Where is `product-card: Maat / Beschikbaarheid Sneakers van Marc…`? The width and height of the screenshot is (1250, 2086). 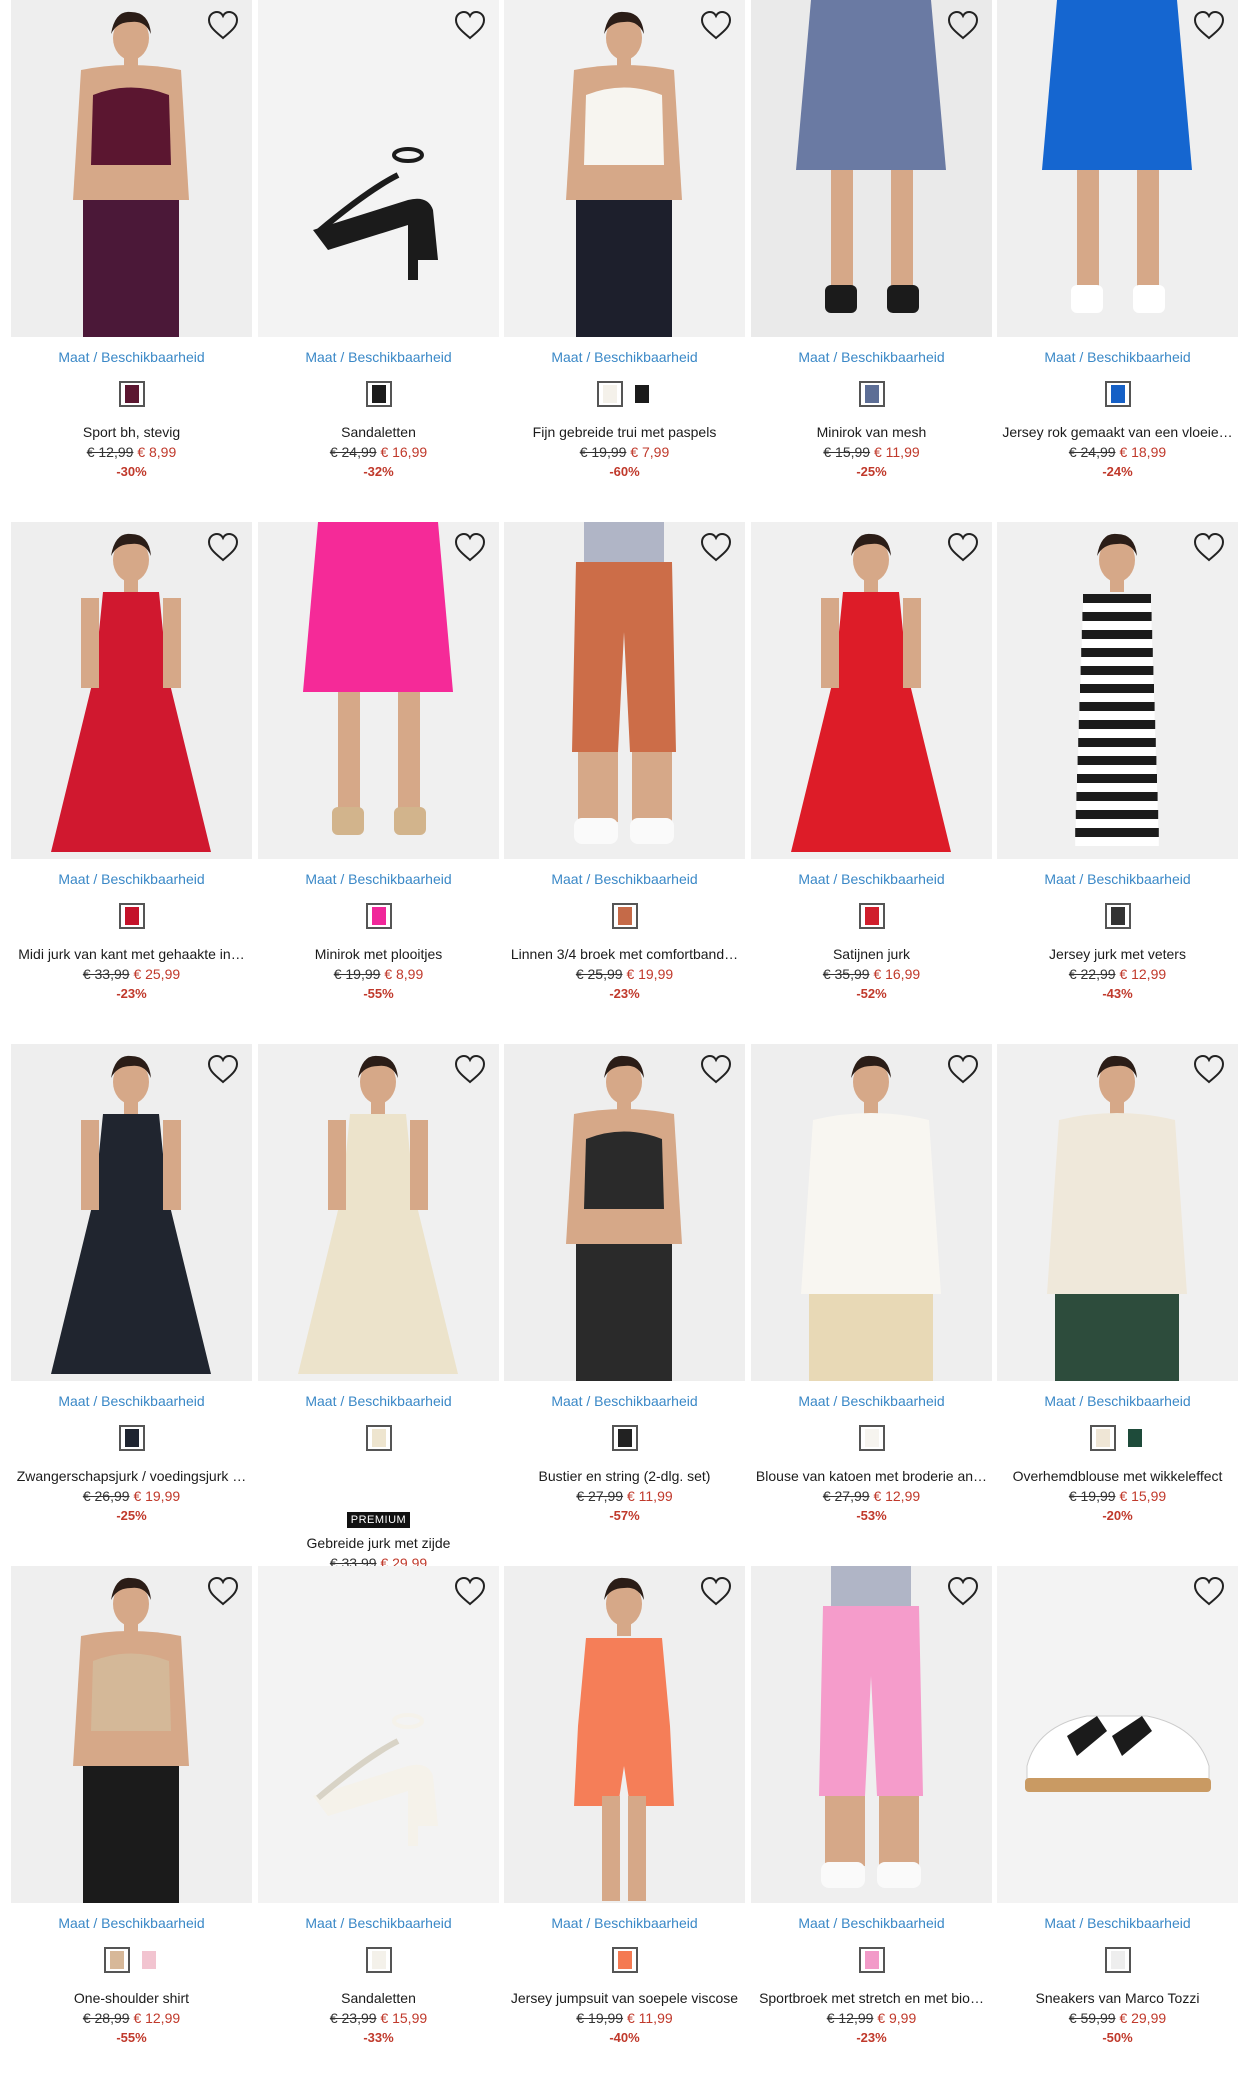
product-card: Maat / Beschikbaarheid Sneakers van Marc… is located at coordinates (1117, 1826).